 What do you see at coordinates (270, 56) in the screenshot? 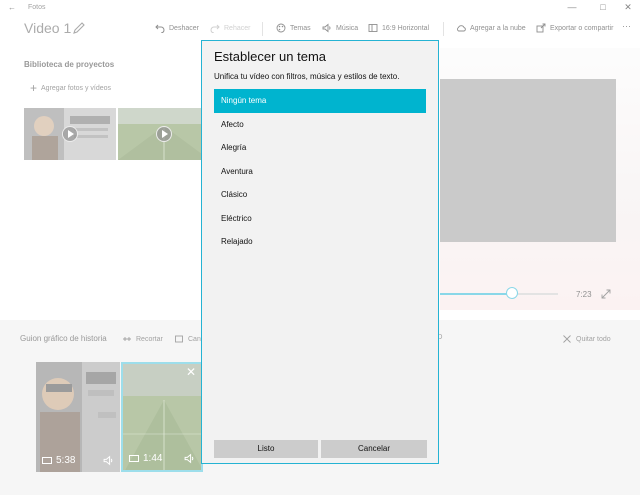
I see `dialog-title: Establecer un tema` at bounding box center [270, 56].